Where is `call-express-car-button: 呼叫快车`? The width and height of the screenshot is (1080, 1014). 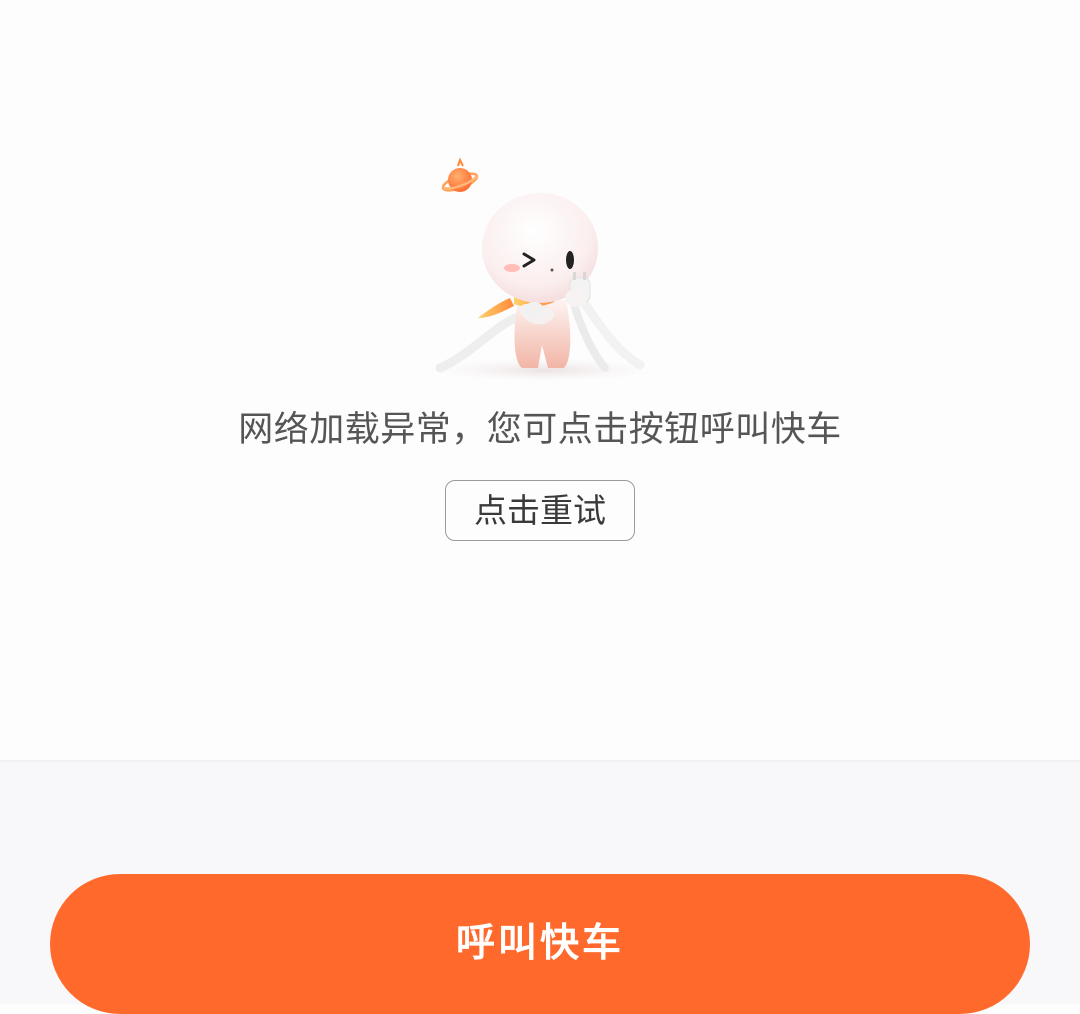 call-express-car-button: 呼叫快车 is located at coordinates (540, 944).